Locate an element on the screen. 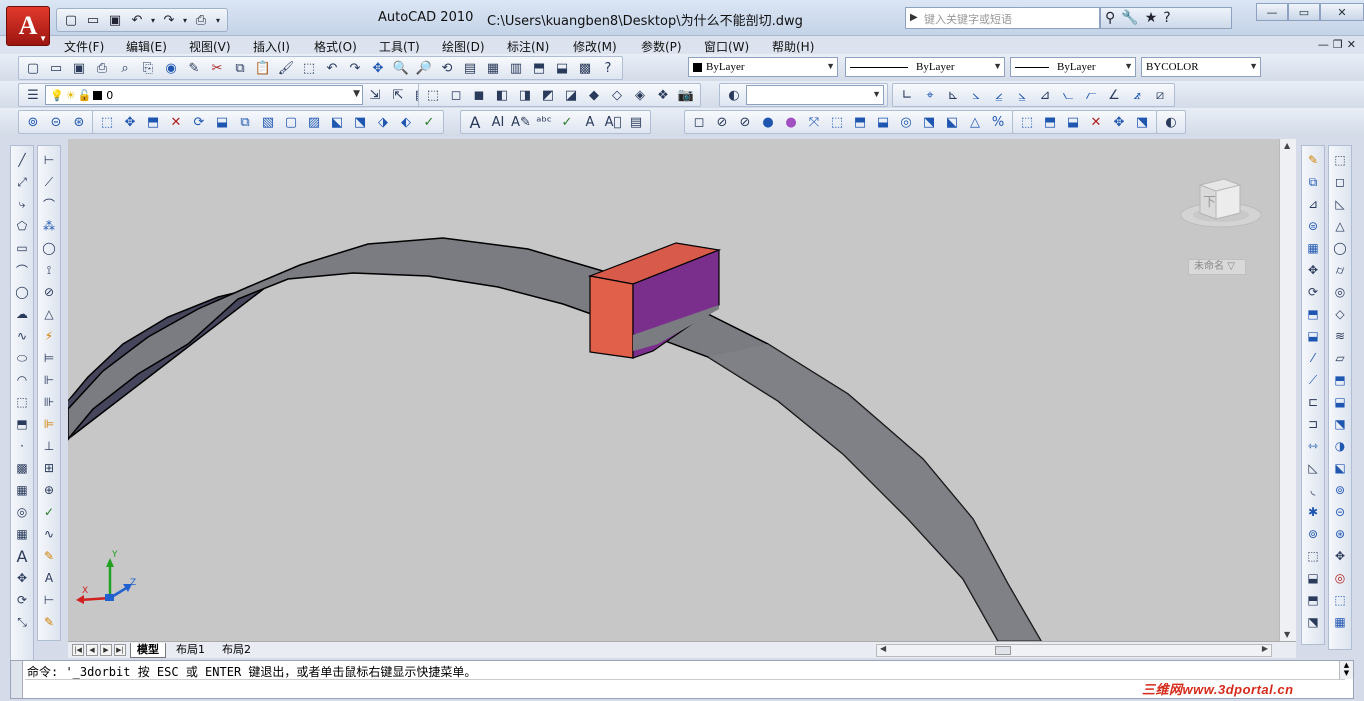 This screenshot has height=701, width=1364. materials-icon: ● is located at coordinates (791, 122).